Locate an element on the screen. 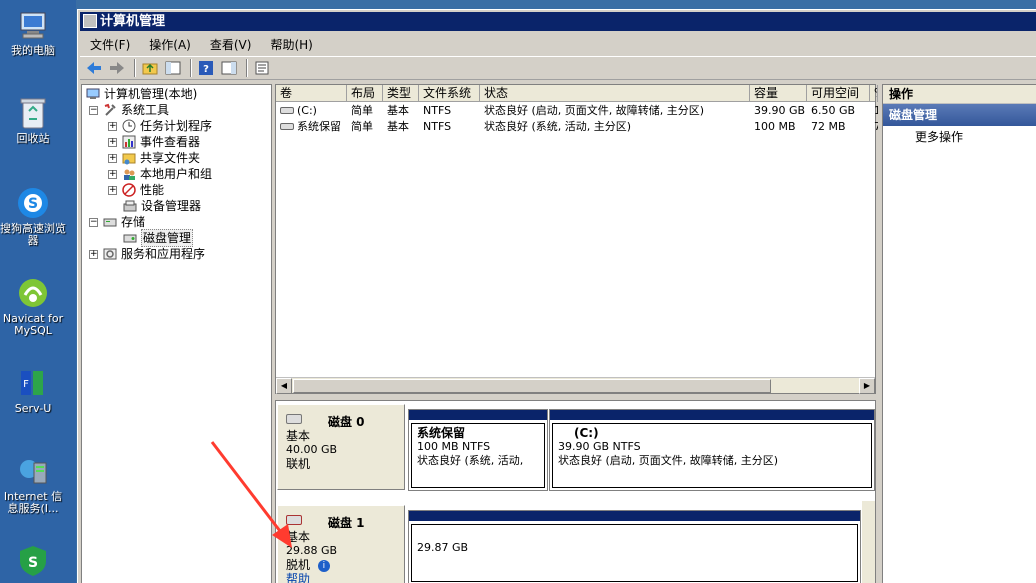  tree-item-local-users: + 本地用户和组 is located at coordinates (160, 174).